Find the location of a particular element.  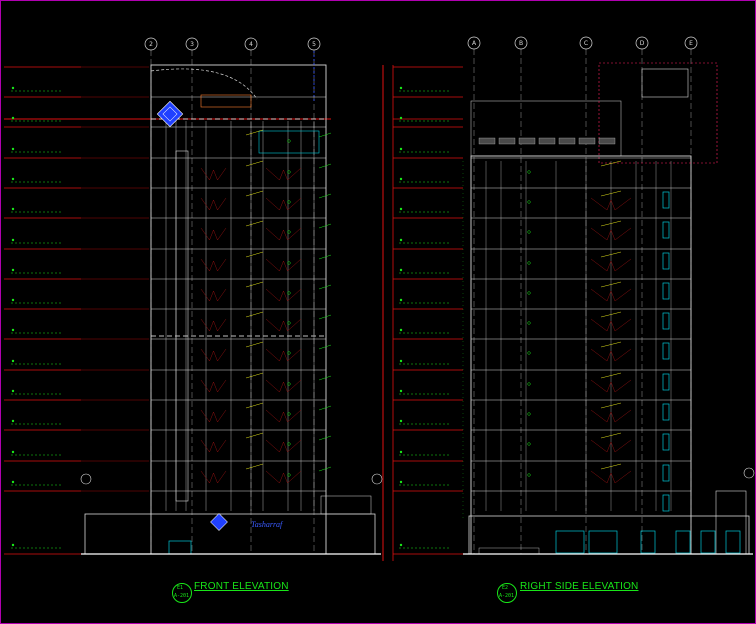

grid-bubble-label: A is located at coordinates (474, 43).